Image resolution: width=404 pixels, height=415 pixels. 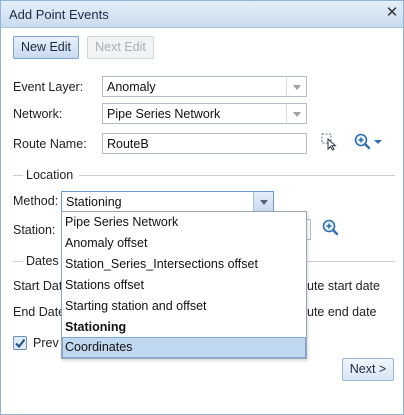 What do you see at coordinates (330, 142) in the screenshot?
I see `select-route-cursor-icon` at bounding box center [330, 142].